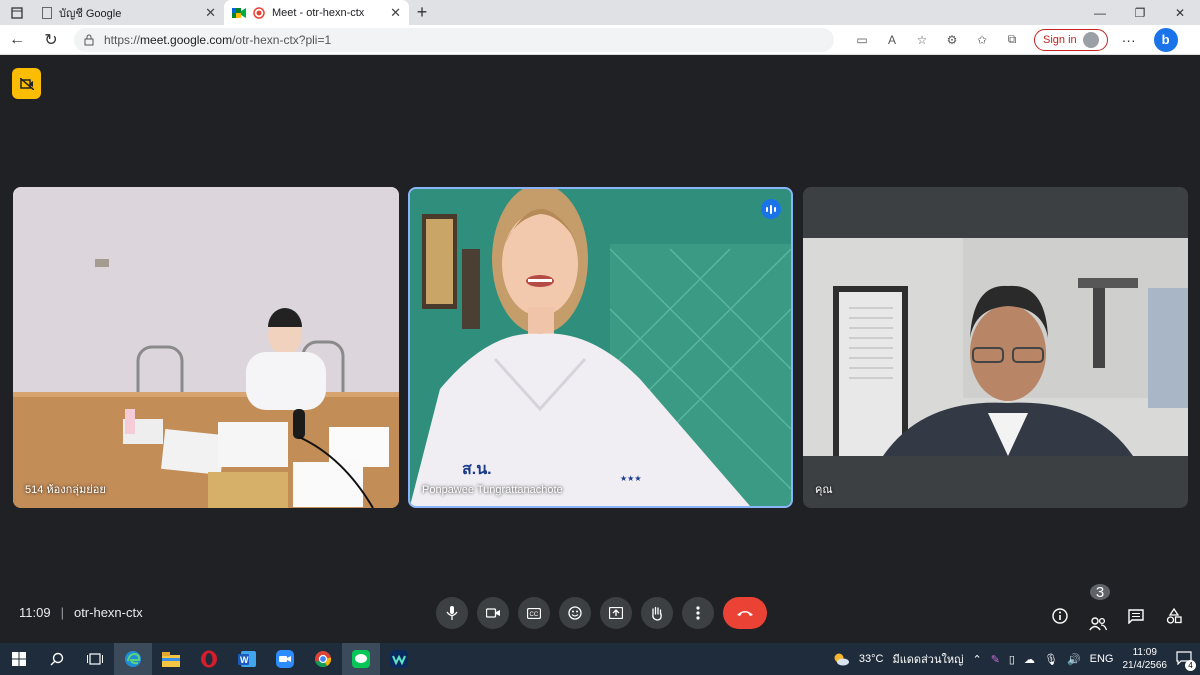 This screenshot has height=675, width=1200. I want to click on tab-google-account: บัญชี Google ✕, so click(129, 12).